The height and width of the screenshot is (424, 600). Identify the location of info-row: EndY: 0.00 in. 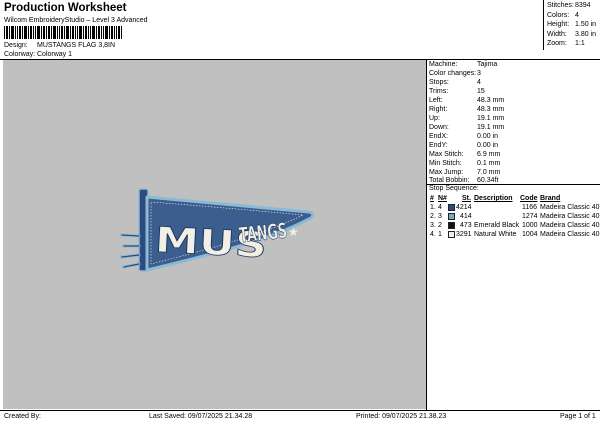
(464, 145).